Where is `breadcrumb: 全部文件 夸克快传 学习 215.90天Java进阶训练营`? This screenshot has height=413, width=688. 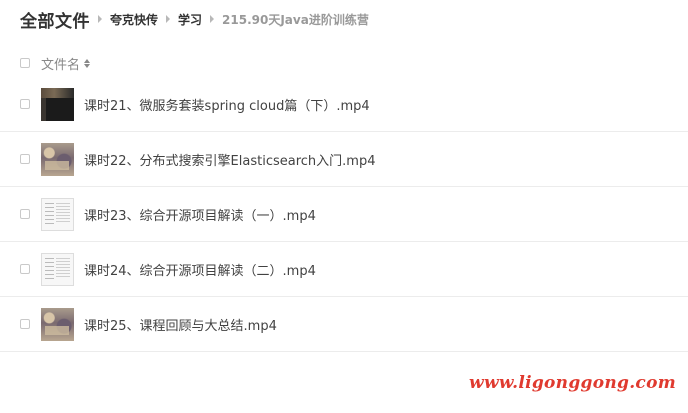
breadcrumb: 全部文件 夸克快传 学习 215.90天Java进阶训练营 is located at coordinates (194, 19).